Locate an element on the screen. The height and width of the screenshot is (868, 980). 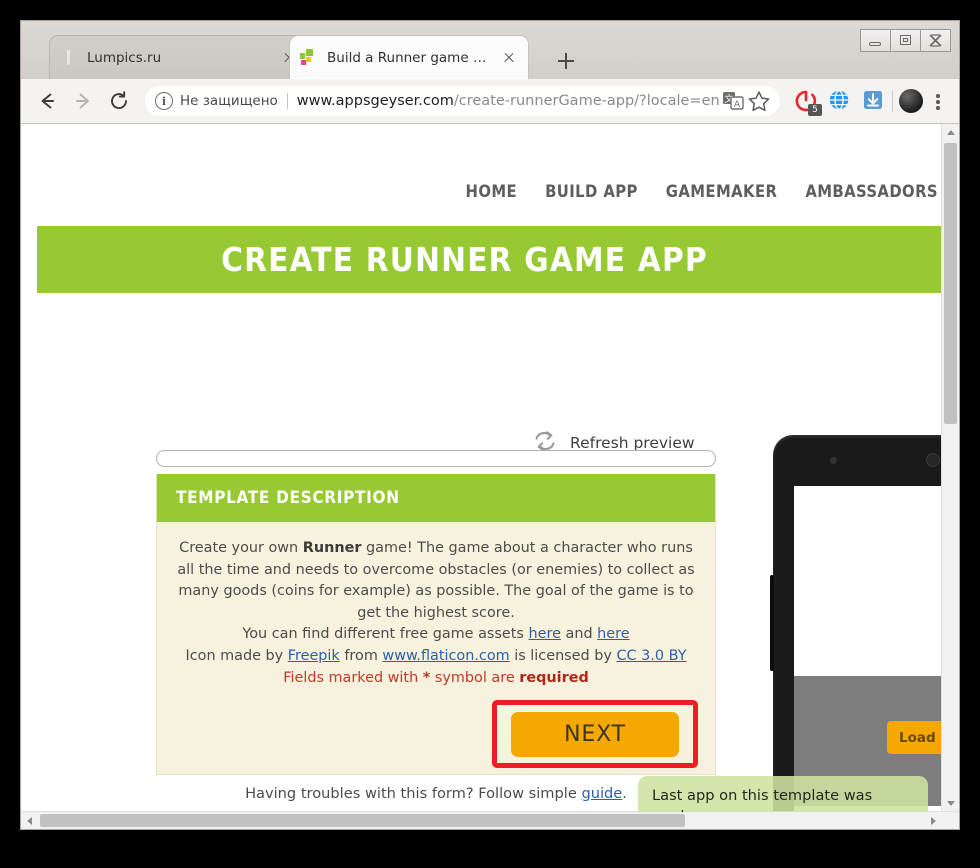
horizontal-scrollbar is located at coordinates (490, 820).